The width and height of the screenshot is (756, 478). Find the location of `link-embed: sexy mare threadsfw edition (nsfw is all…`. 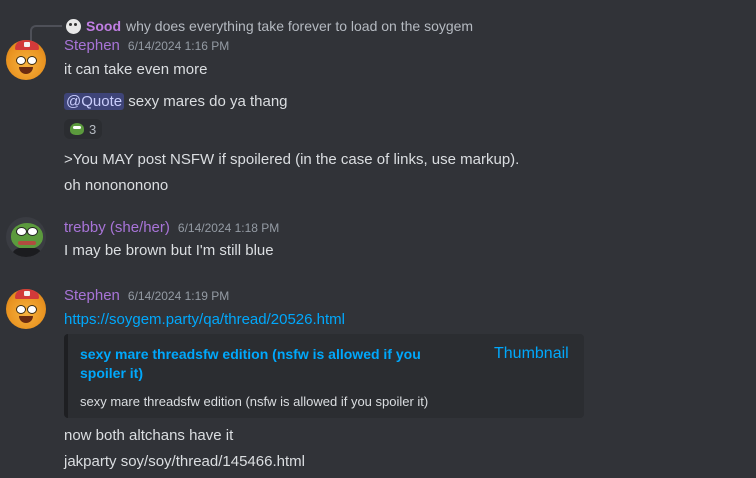

link-embed: sexy mare threadsfw edition (nsfw is all… is located at coordinates (324, 376).